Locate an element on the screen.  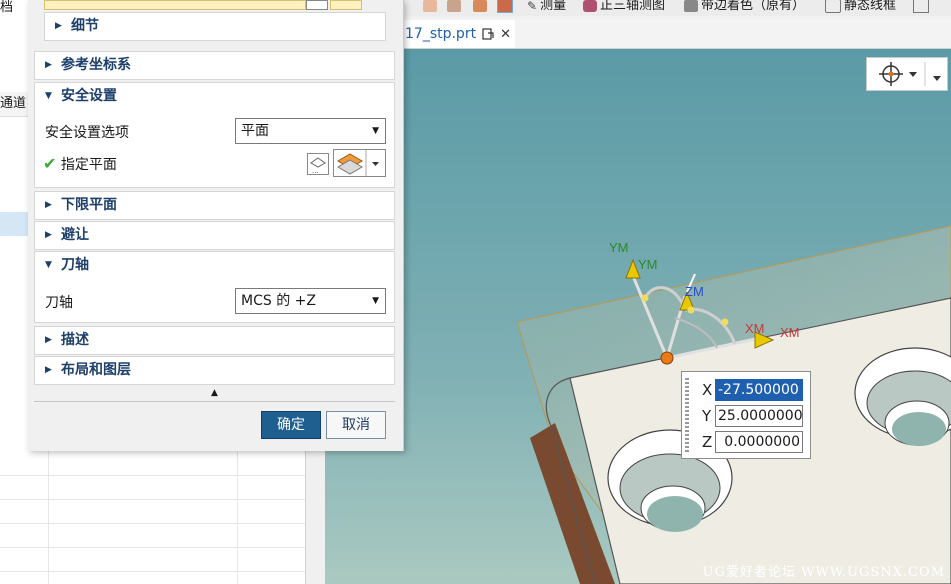
document-icon is located at coordinates (488, 34).